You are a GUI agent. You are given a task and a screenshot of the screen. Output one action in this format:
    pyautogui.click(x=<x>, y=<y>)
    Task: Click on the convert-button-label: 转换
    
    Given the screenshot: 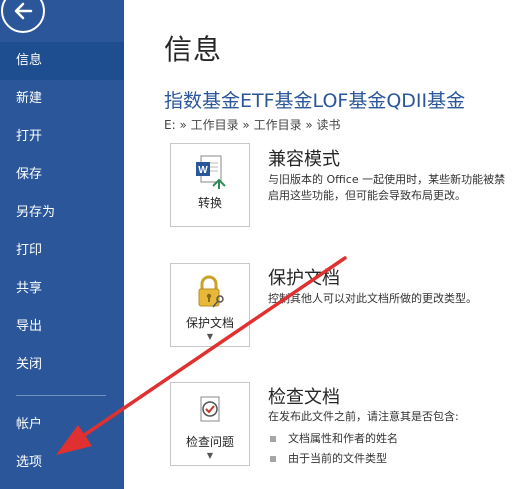 What is the action you would take?
    pyautogui.click(x=209, y=203)
    